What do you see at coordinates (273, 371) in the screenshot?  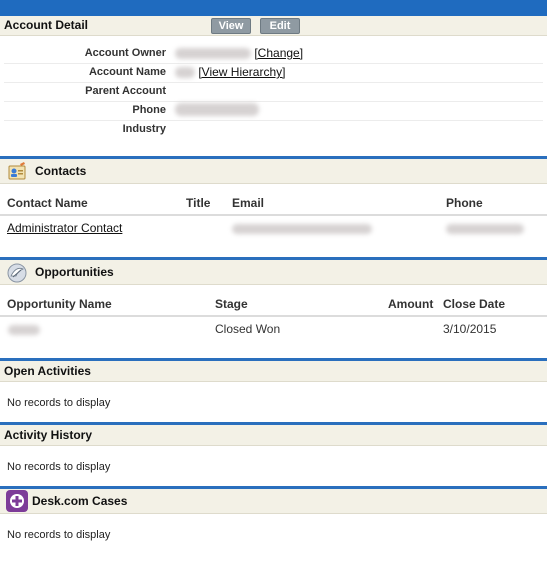 I see `open-activities-header: Open Activities` at bounding box center [273, 371].